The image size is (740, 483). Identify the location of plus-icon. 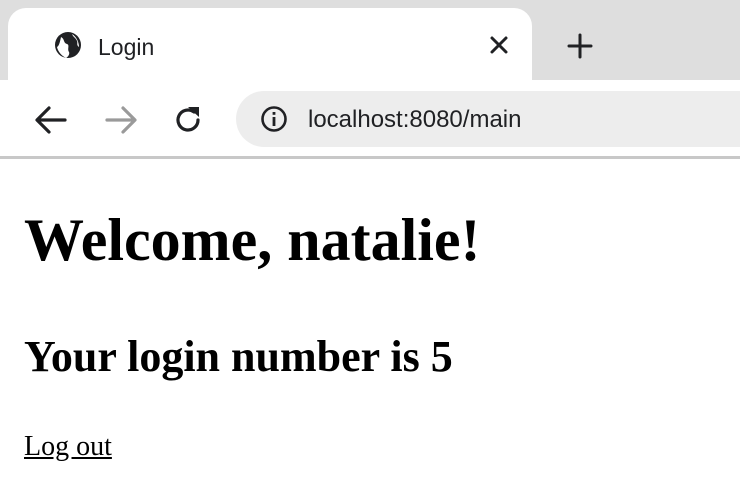
(580, 46).